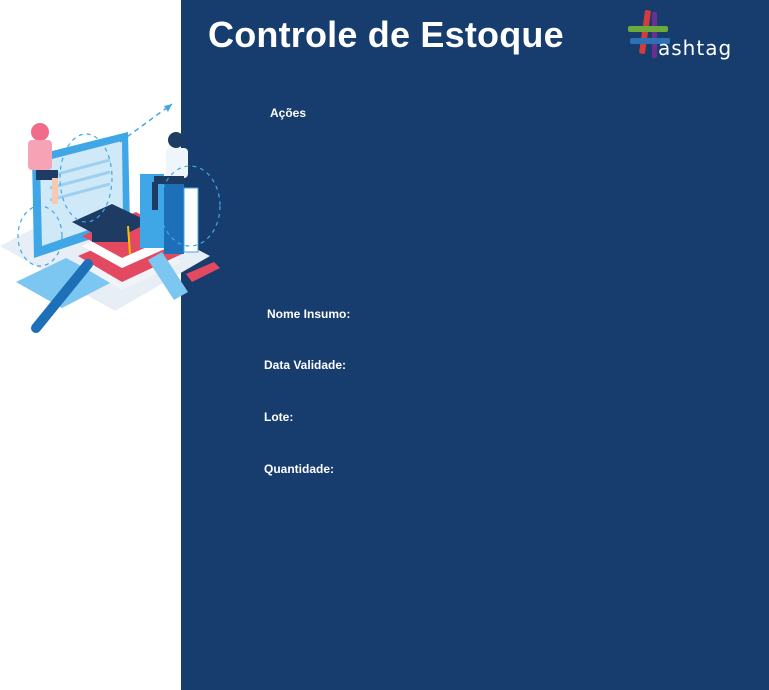 The width and height of the screenshot is (769, 690). Describe the element at coordinates (695, 48) in the screenshot. I see `logo-text: ashtag` at that location.